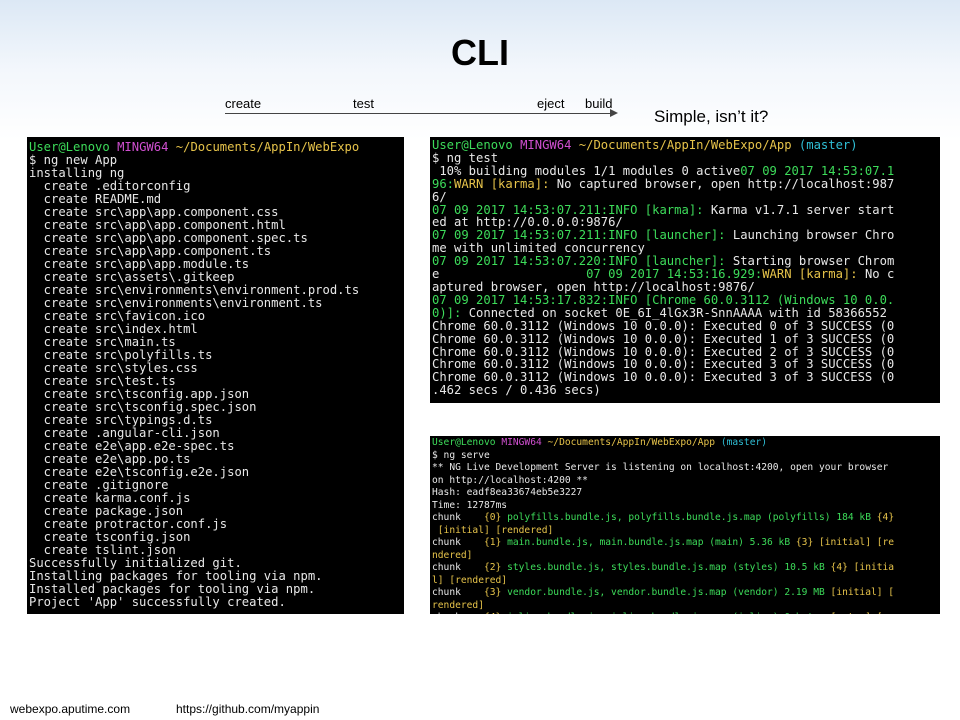 The width and height of the screenshot is (960, 720). Describe the element at coordinates (363, 103) in the screenshot. I see `step-test: test` at that location.